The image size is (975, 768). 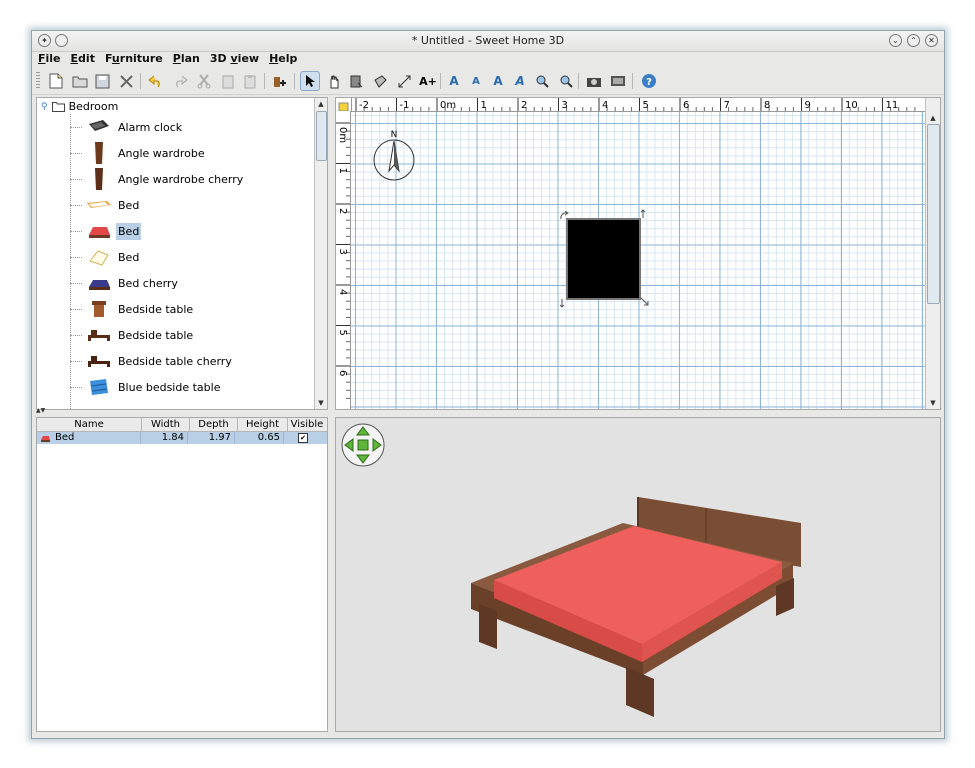 I want to click on catalog-item: Blue bedside table, so click(x=146, y=387).